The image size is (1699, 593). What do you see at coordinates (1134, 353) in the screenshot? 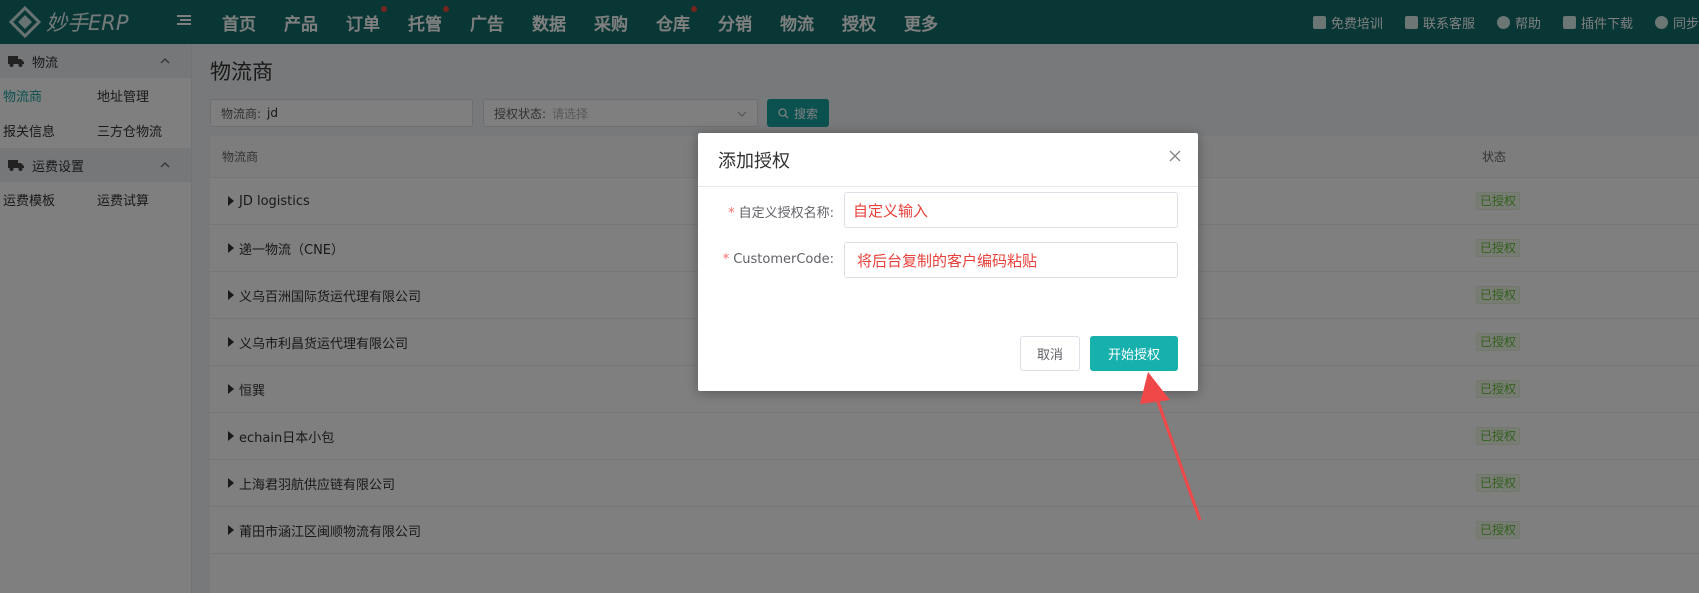
I see `start-authorization-button: 开始授权` at bounding box center [1134, 353].